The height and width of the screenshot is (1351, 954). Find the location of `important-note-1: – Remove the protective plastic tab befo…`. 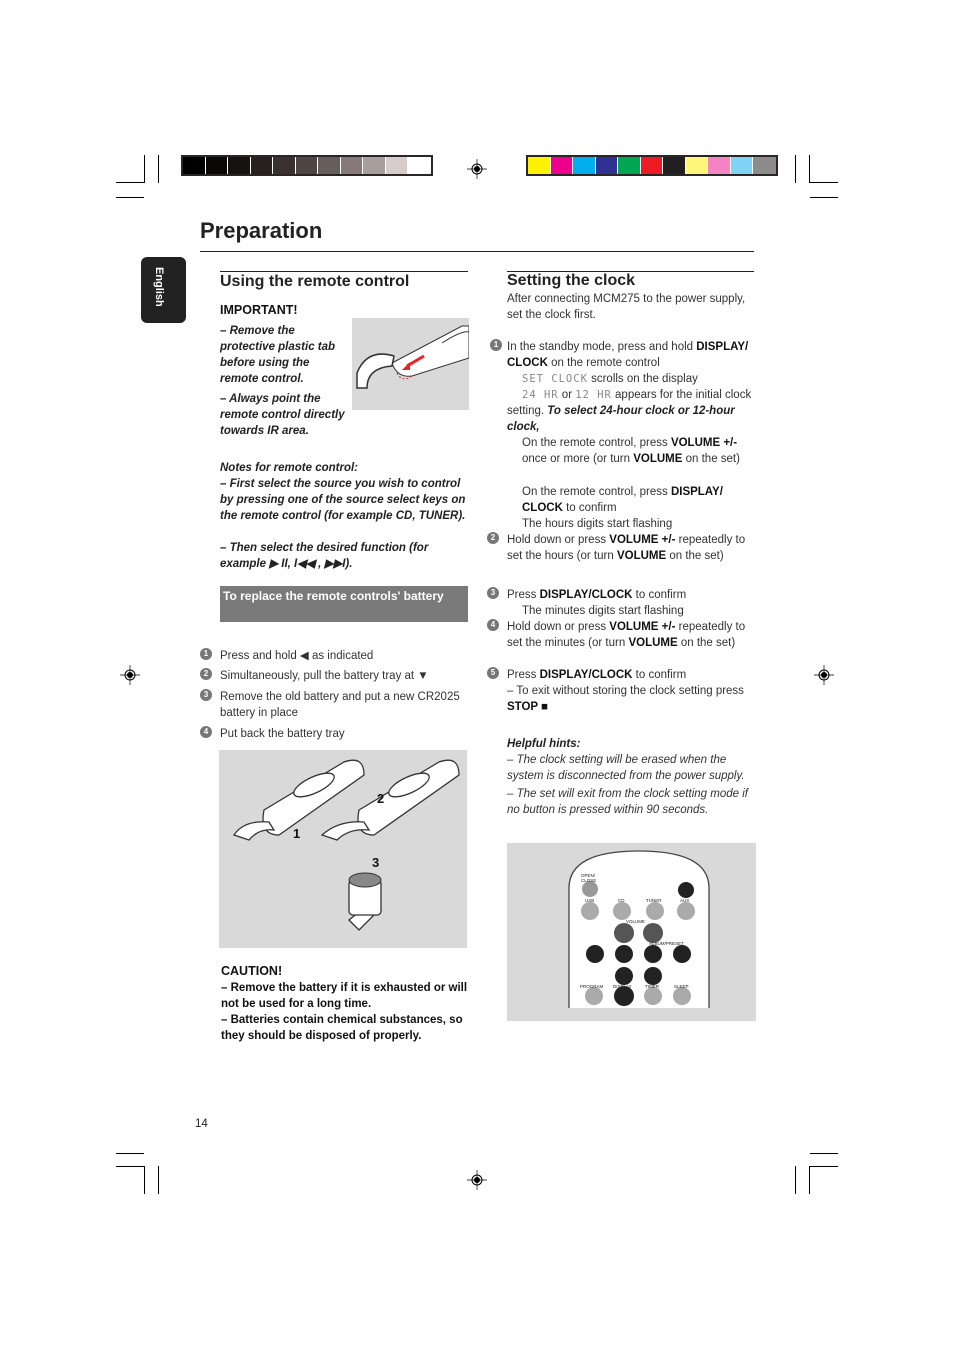

important-note-1: – Remove the protective plastic tab befo… is located at coordinates (278, 355).